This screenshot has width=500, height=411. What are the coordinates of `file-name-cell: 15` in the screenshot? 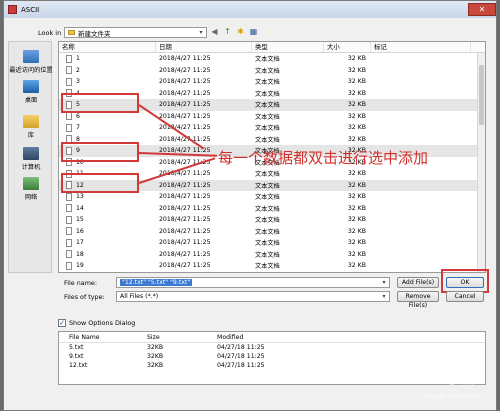 It's located at (107, 219).